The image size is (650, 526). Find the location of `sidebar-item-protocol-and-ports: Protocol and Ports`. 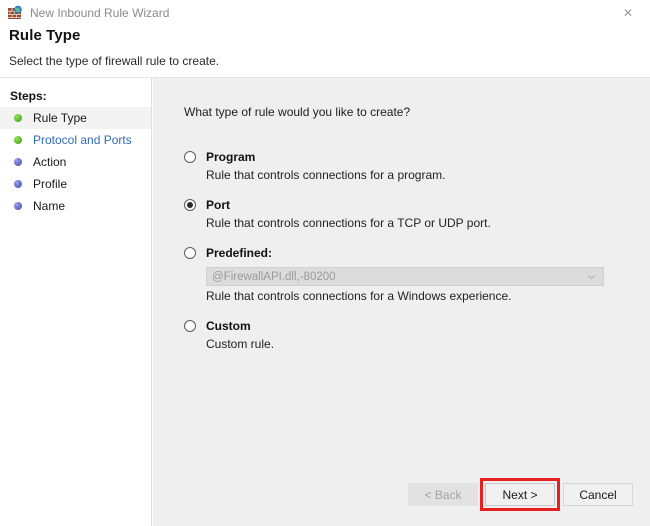

sidebar-item-protocol-and-ports: Protocol and Ports is located at coordinates (75, 140).